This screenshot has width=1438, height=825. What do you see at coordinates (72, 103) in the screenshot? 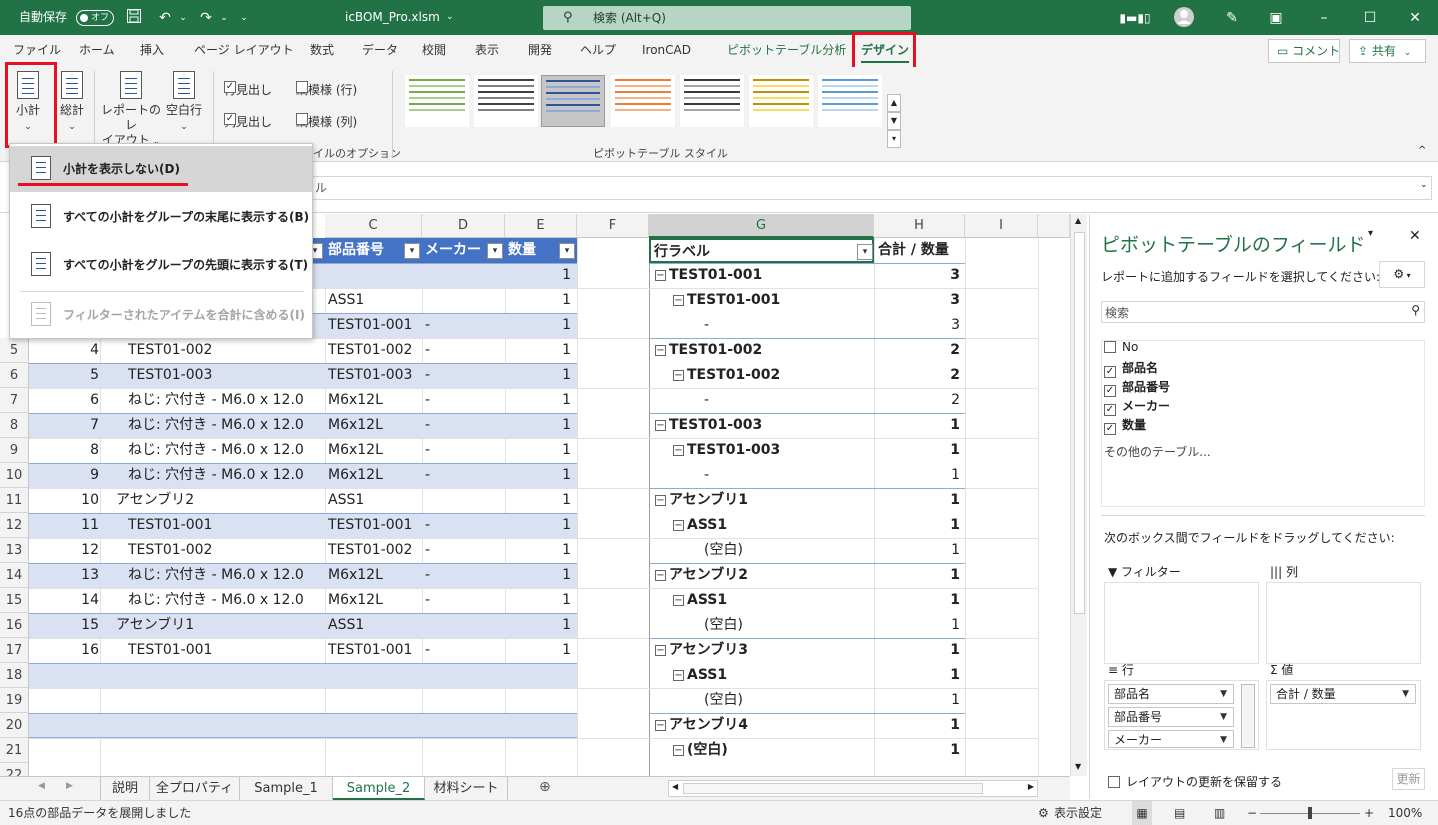
I see `grandtotal-button: 総計 ⌄` at bounding box center [72, 103].